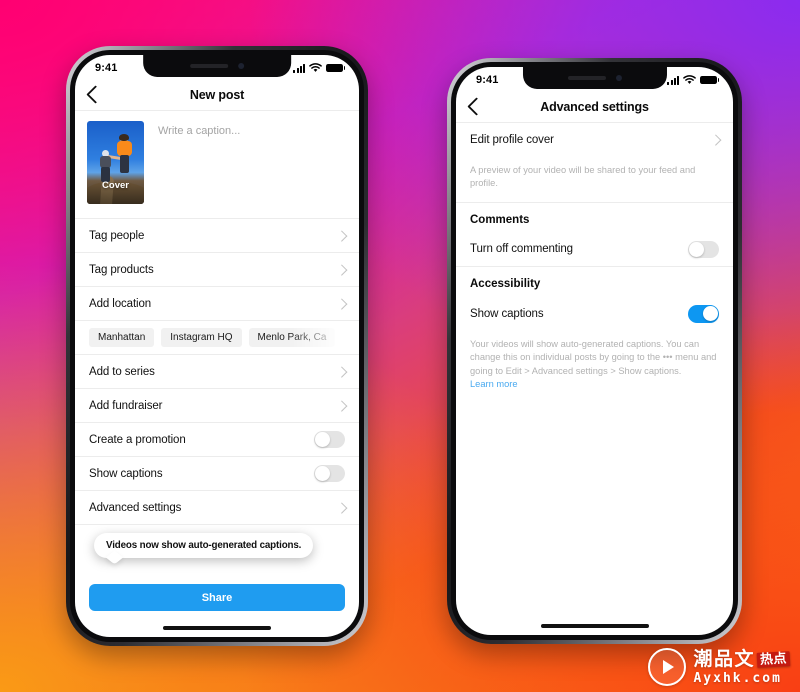 This screenshot has width=800, height=692. Describe the element at coordinates (115, 185) in the screenshot. I see `cover-label: Cover` at that location.